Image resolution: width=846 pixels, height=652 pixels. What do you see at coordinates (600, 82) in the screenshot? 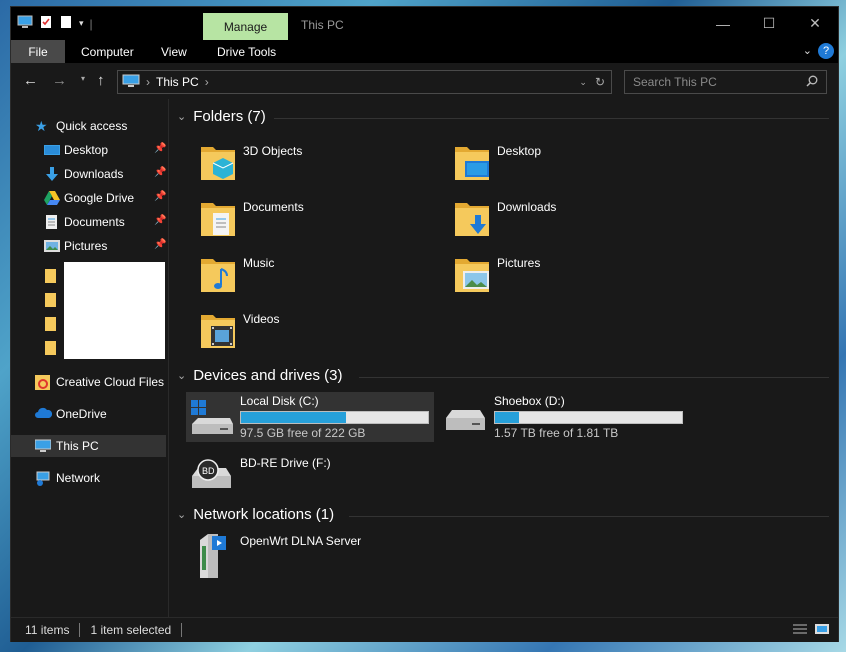
I see `refresh-icon: ↻` at bounding box center [600, 82].